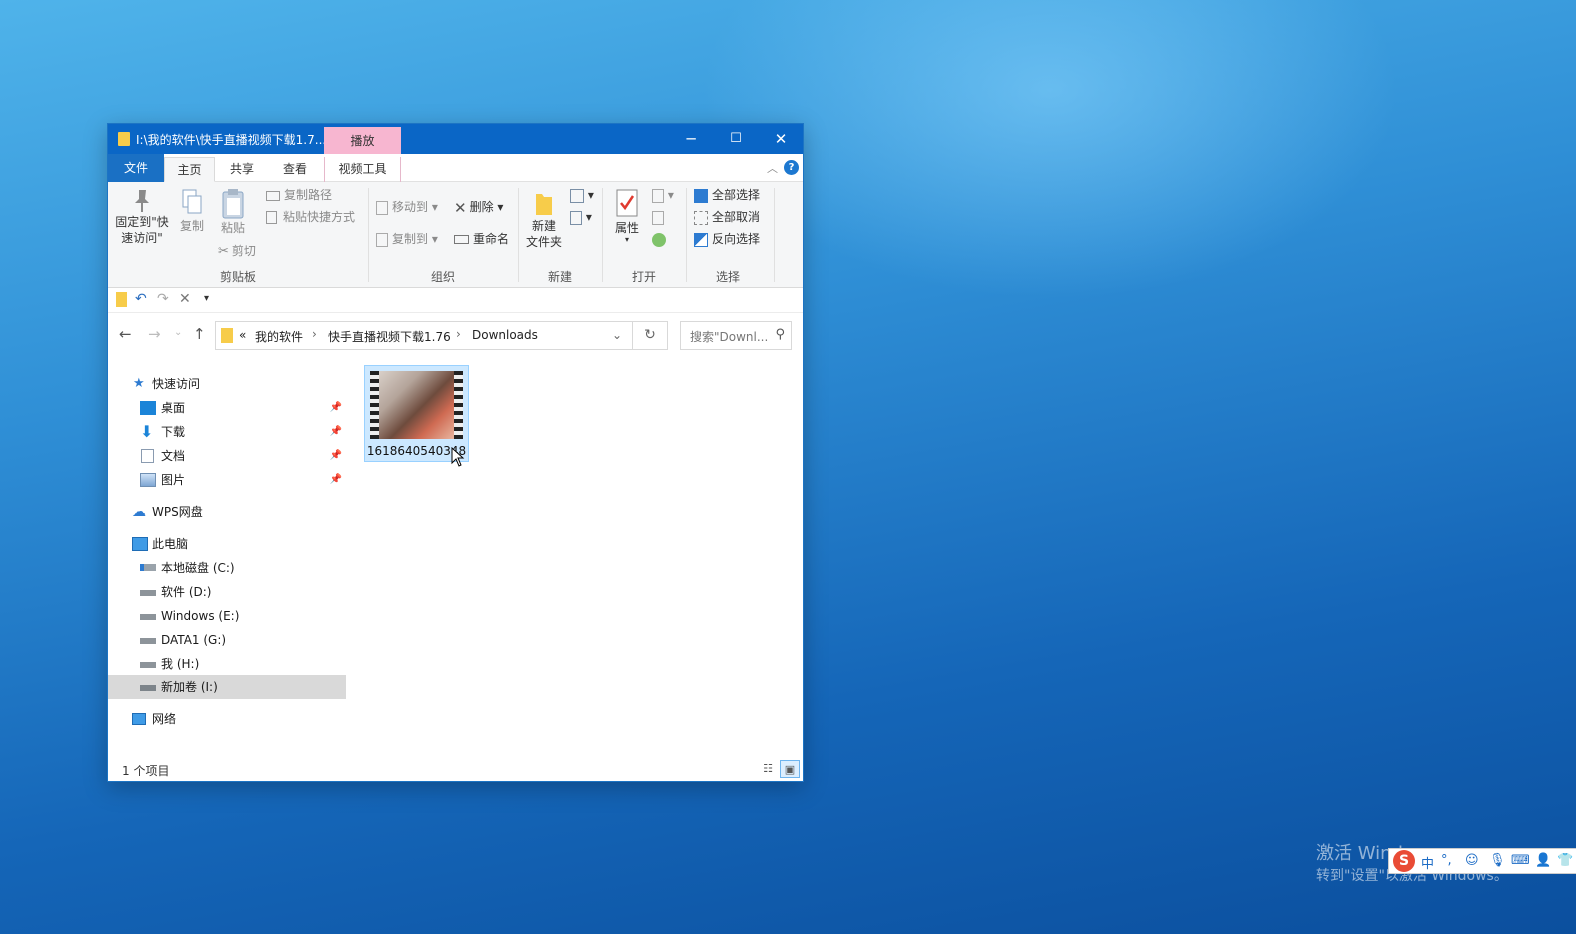 This screenshot has height=934, width=1576. Describe the element at coordinates (136, 168) in the screenshot. I see `tab-file: 文件` at that location.